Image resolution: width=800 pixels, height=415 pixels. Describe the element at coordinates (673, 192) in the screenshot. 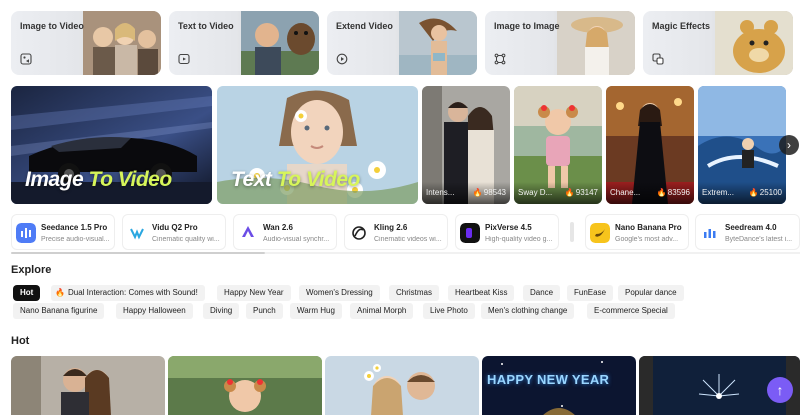

I see `card-likes: 🔥83596` at that location.